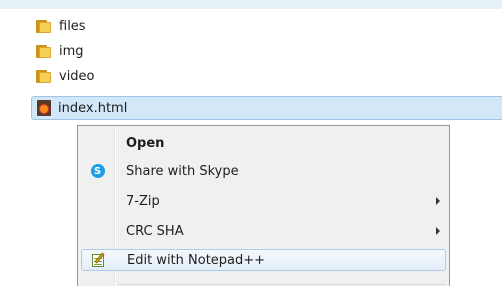 Image resolution: width=502 pixels, height=286 pixels. What do you see at coordinates (99, 260) in the screenshot?
I see `notepad-plus-plus-icon` at bounding box center [99, 260].